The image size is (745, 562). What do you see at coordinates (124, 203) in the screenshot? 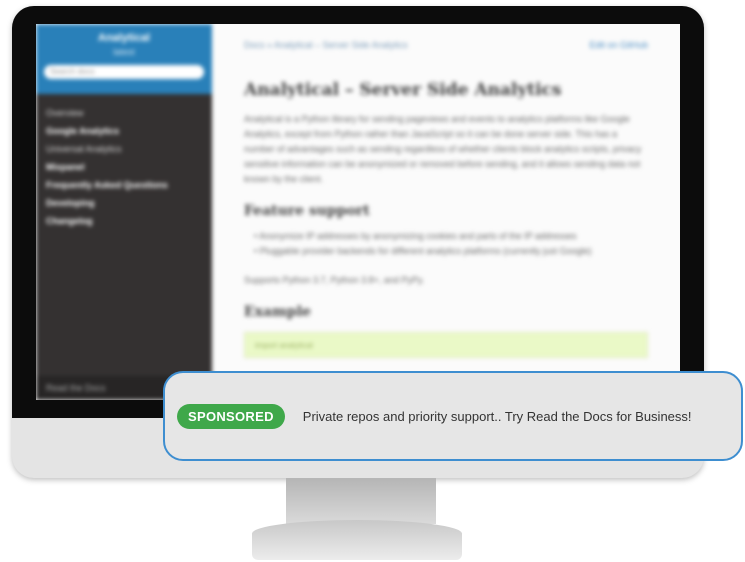
I see `sidebar-item-developing: Developing` at bounding box center [124, 203].